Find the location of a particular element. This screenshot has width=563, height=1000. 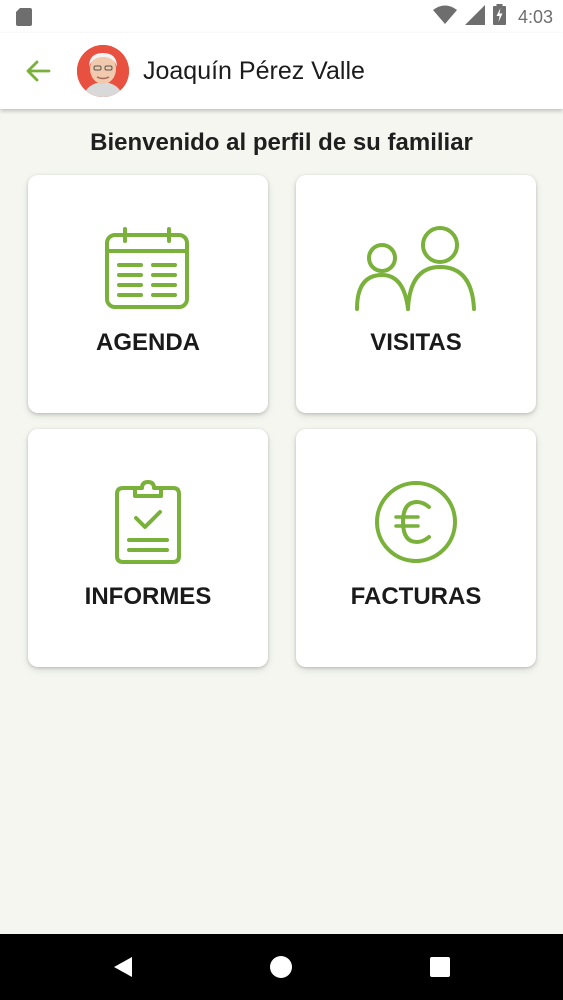

app-bar: Joaquín Pérez Valle is located at coordinates (281, 71).